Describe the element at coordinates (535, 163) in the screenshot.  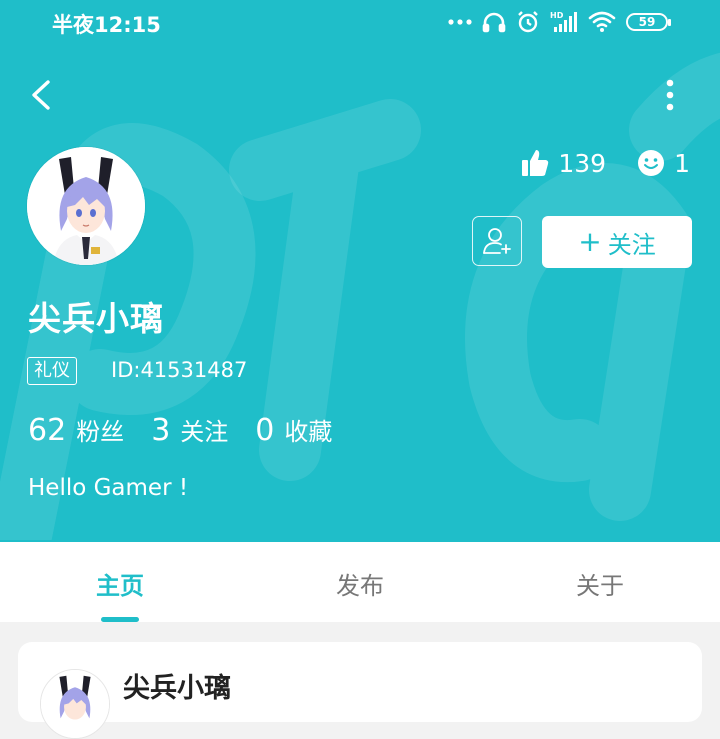
I see `thumbs-up-icon` at that location.